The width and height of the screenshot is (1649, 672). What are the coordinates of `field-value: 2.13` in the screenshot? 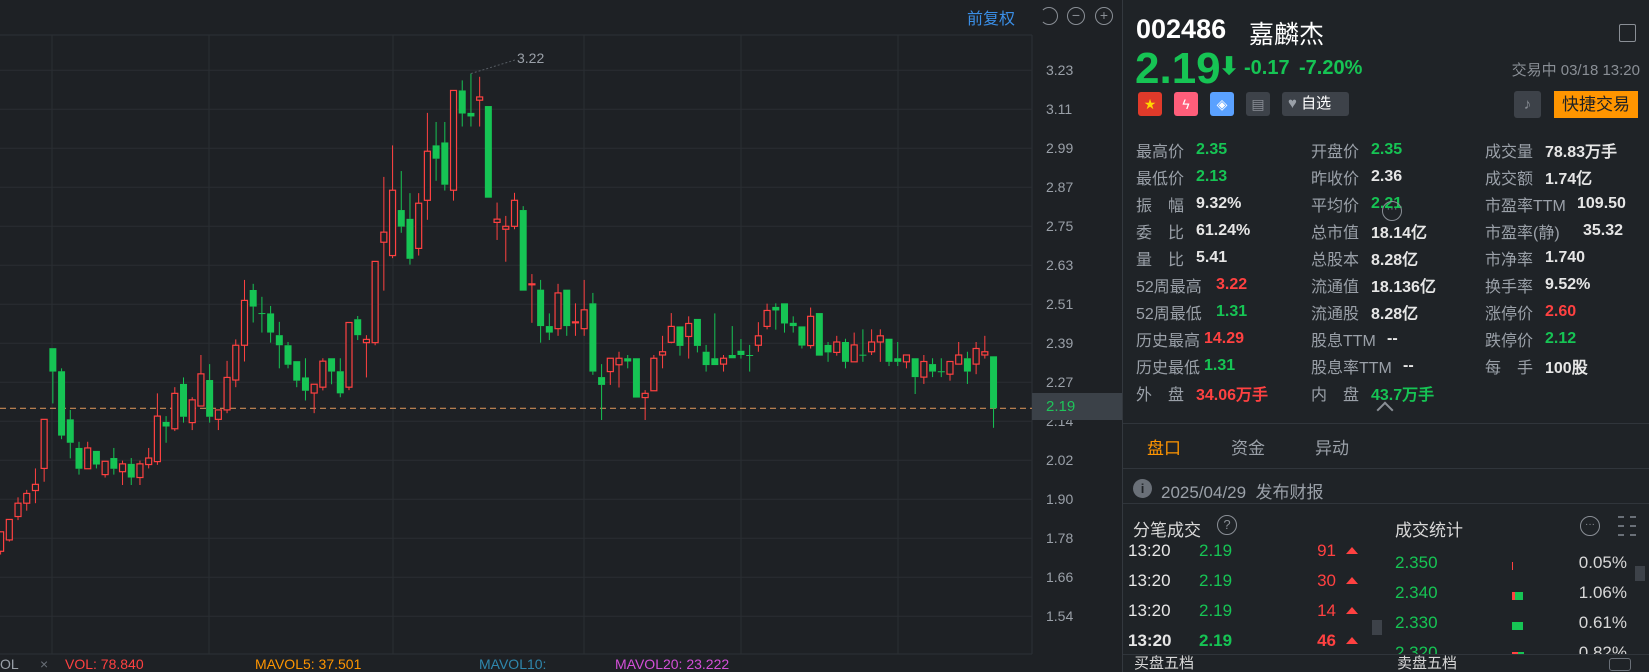 It's located at (1212, 176).